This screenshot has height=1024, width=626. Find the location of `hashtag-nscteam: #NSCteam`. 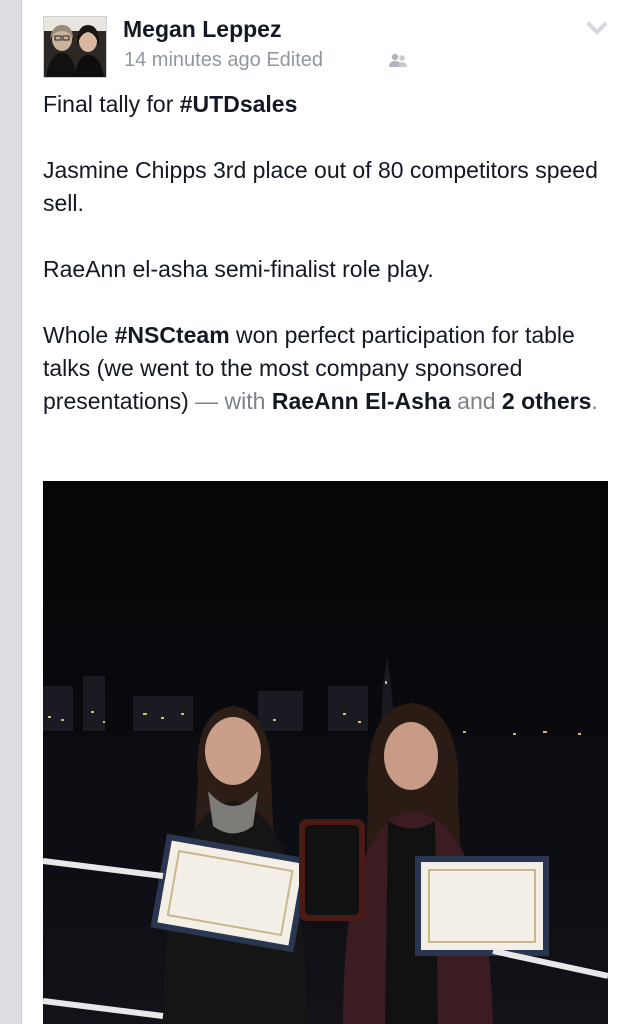

hashtag-nscteam: #NSCteam is located at coordinates (172, 335).